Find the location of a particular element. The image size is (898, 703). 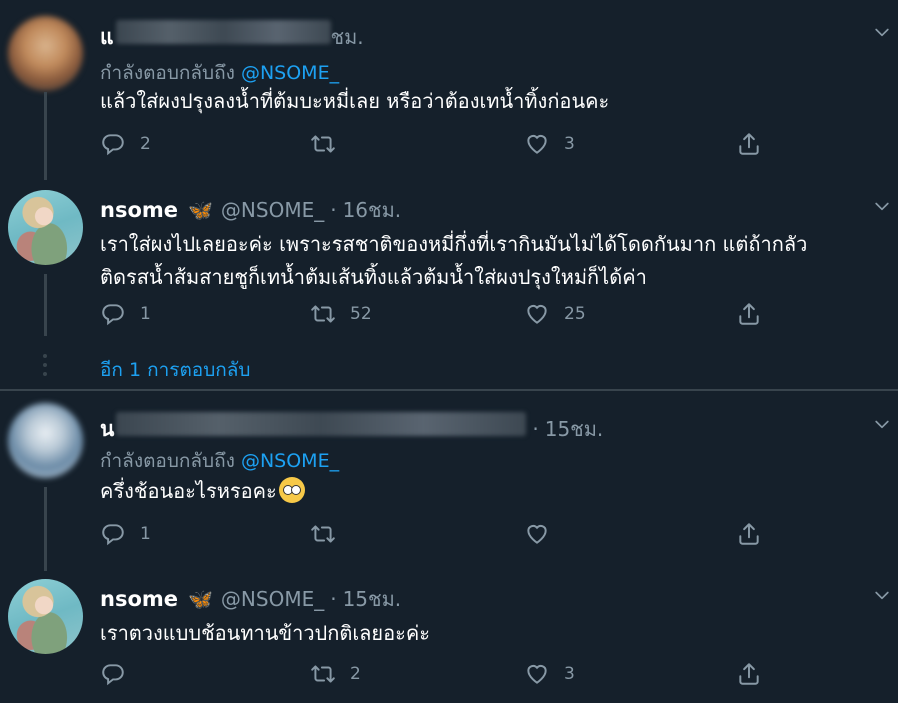

rolling-eyes-emoji-icon is located at coordinates (291, 490).